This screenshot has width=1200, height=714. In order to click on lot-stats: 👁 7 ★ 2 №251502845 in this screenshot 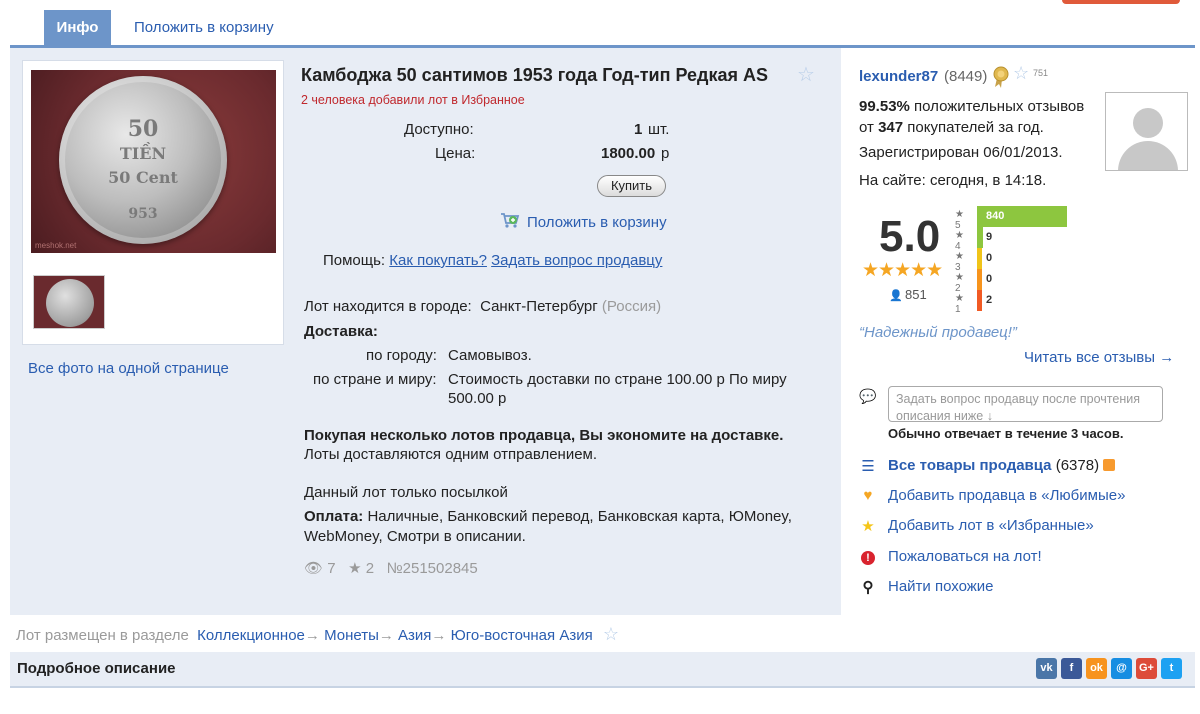, I will do `click(391, 568)`.